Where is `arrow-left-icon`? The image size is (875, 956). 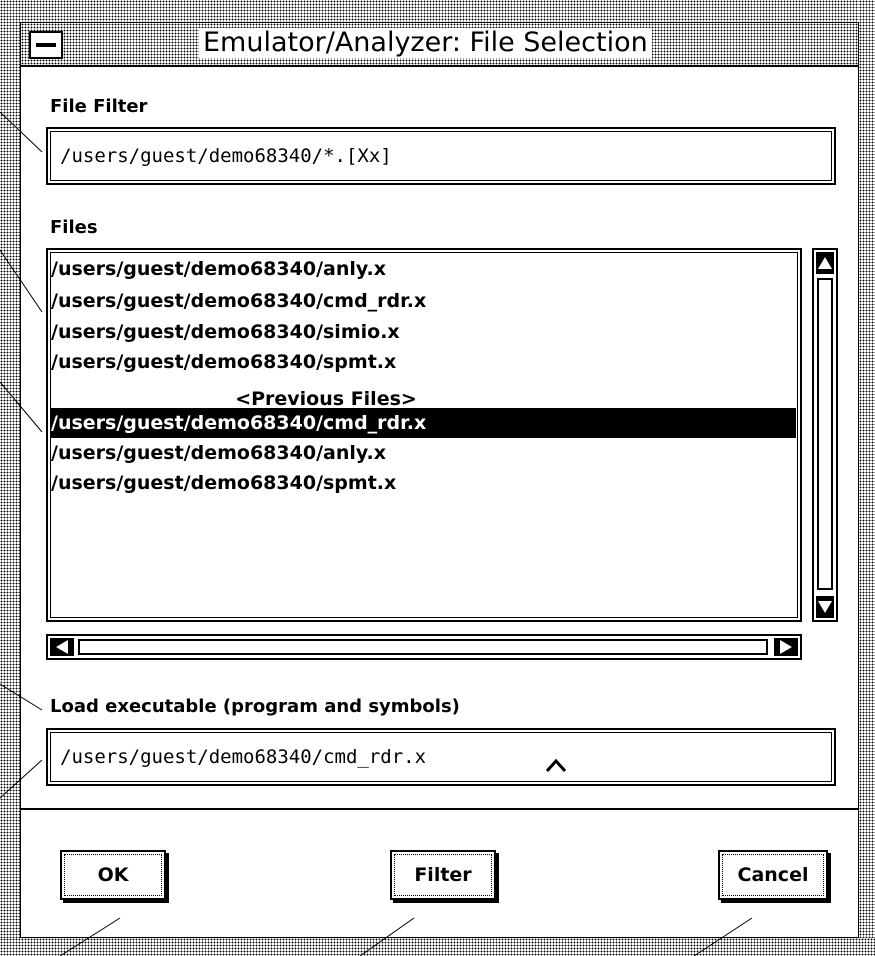
arrow-left-icon is located at coordinates (62, 647).